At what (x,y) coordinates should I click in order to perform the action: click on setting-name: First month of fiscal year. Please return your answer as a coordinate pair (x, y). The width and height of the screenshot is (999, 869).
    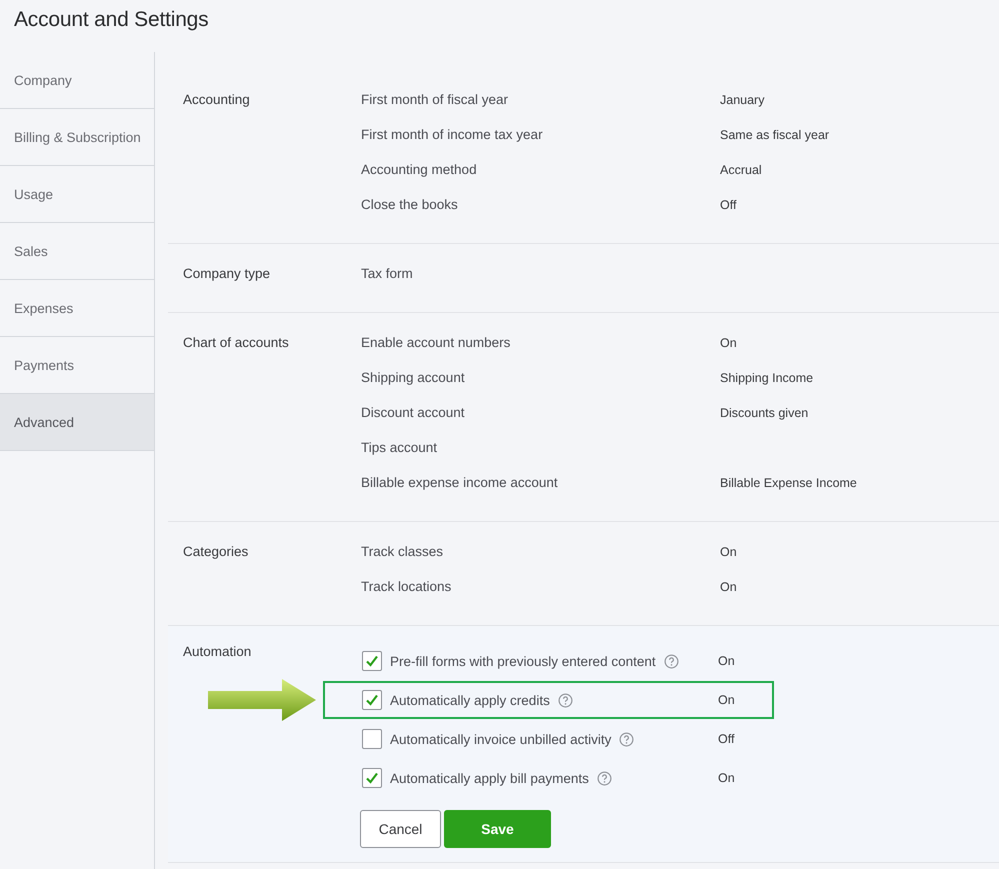
    Looking at the image, I should click on (435, 100).